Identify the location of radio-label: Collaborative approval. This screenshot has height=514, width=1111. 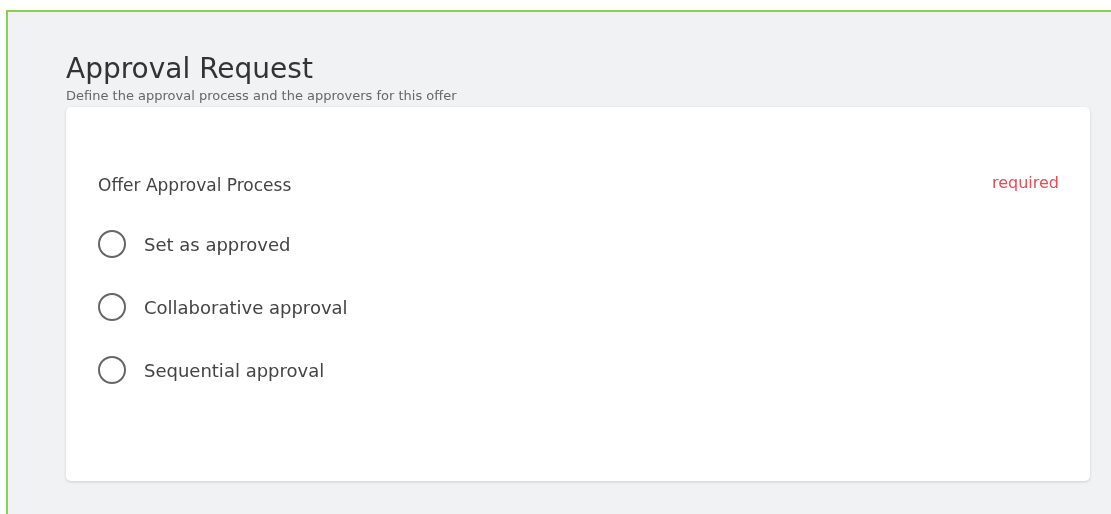
(246, 307).